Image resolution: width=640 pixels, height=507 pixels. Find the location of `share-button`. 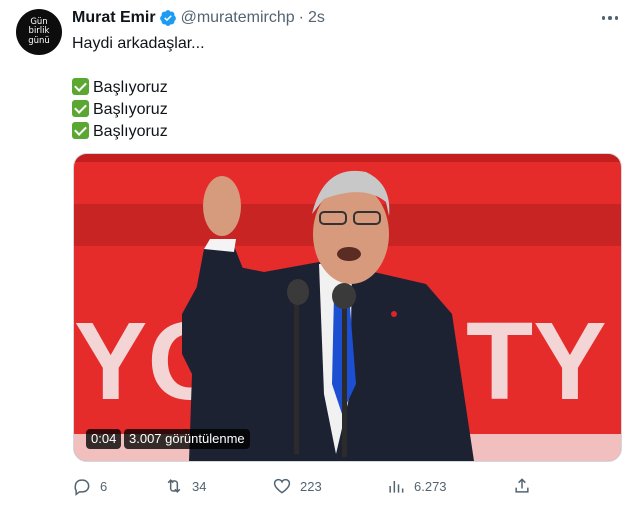

share-button is located at coordinates (526, 486).